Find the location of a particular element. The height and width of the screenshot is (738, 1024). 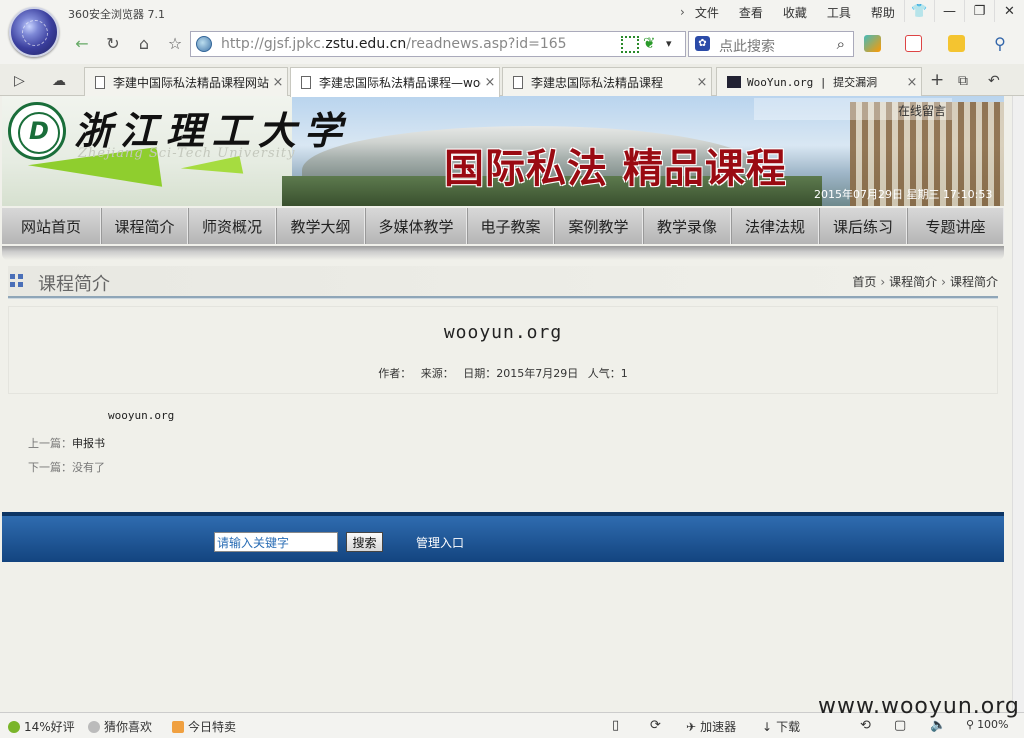

window-icon: ▢ is located at coordinates (900, 725).